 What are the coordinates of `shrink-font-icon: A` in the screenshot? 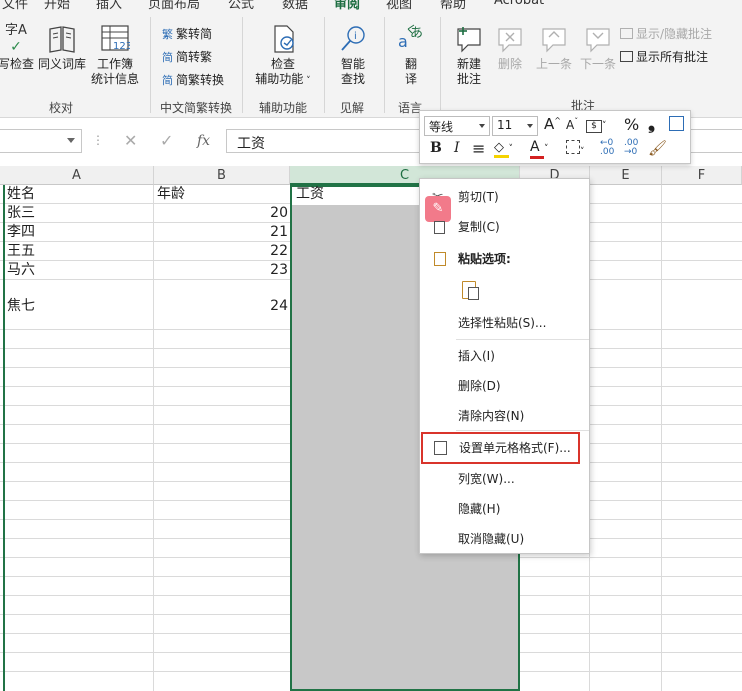 It's located at (570, 125).